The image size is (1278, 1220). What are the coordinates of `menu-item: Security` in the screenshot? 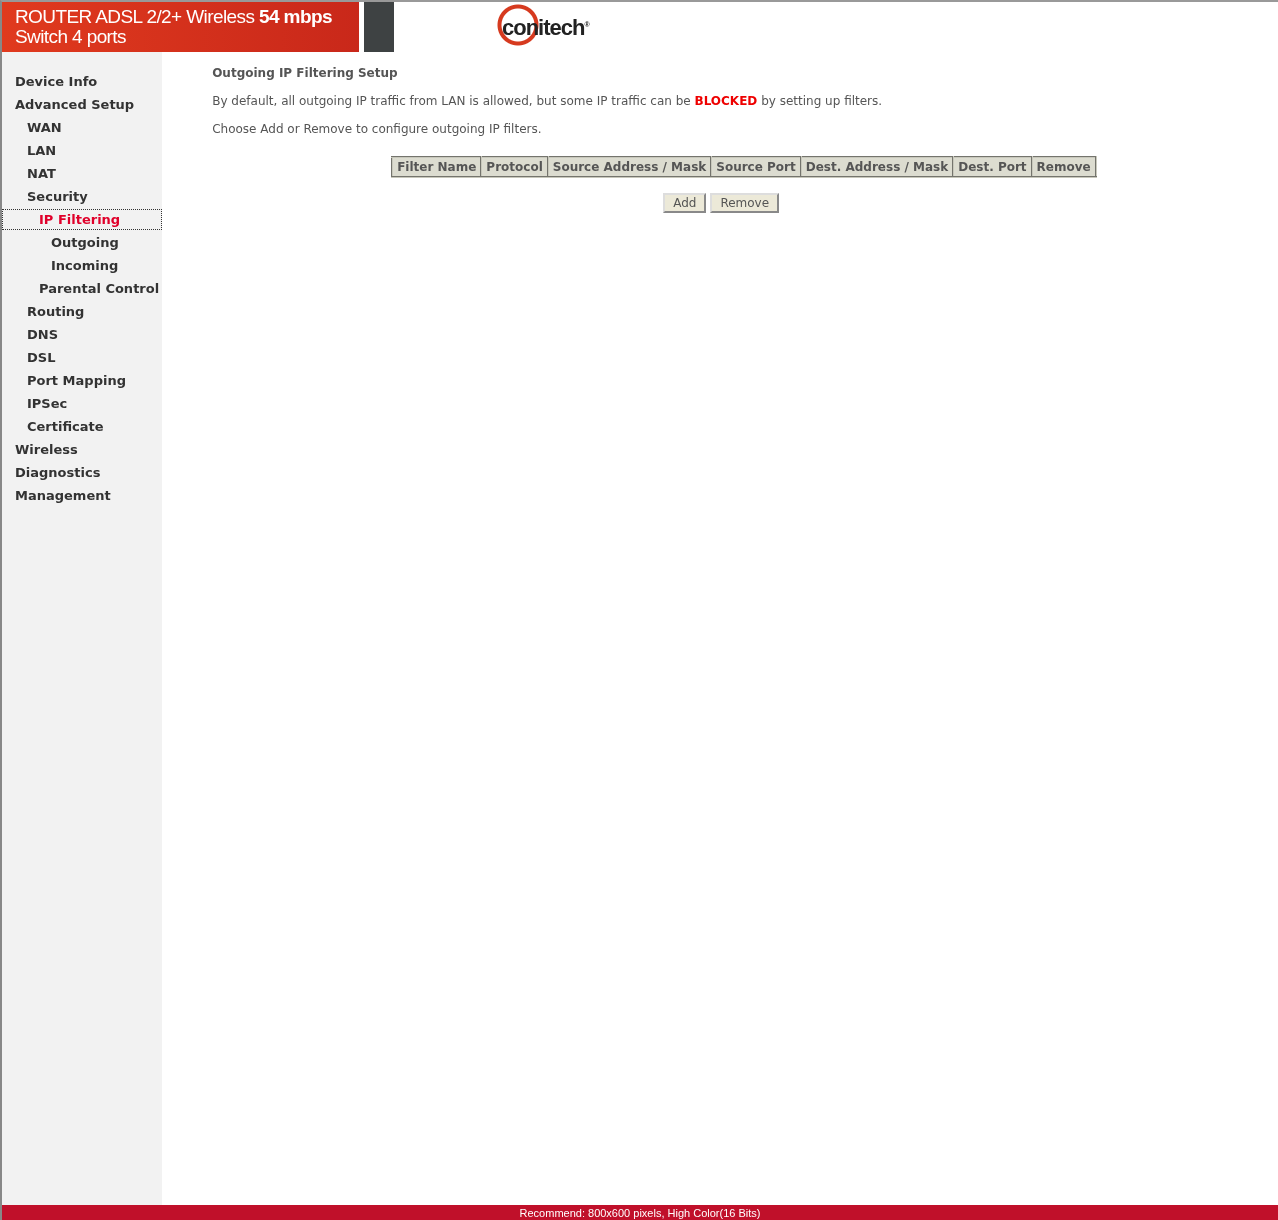 It's located at (82, 196).